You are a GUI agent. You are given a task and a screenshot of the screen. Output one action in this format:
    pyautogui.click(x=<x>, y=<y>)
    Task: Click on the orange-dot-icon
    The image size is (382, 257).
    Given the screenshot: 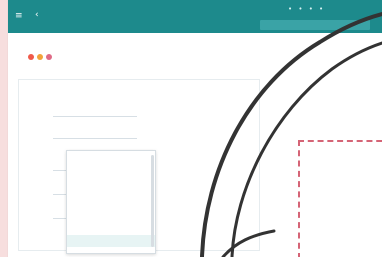 What is the action you would take?
    pyautogui.click(x=40, y=56)
    